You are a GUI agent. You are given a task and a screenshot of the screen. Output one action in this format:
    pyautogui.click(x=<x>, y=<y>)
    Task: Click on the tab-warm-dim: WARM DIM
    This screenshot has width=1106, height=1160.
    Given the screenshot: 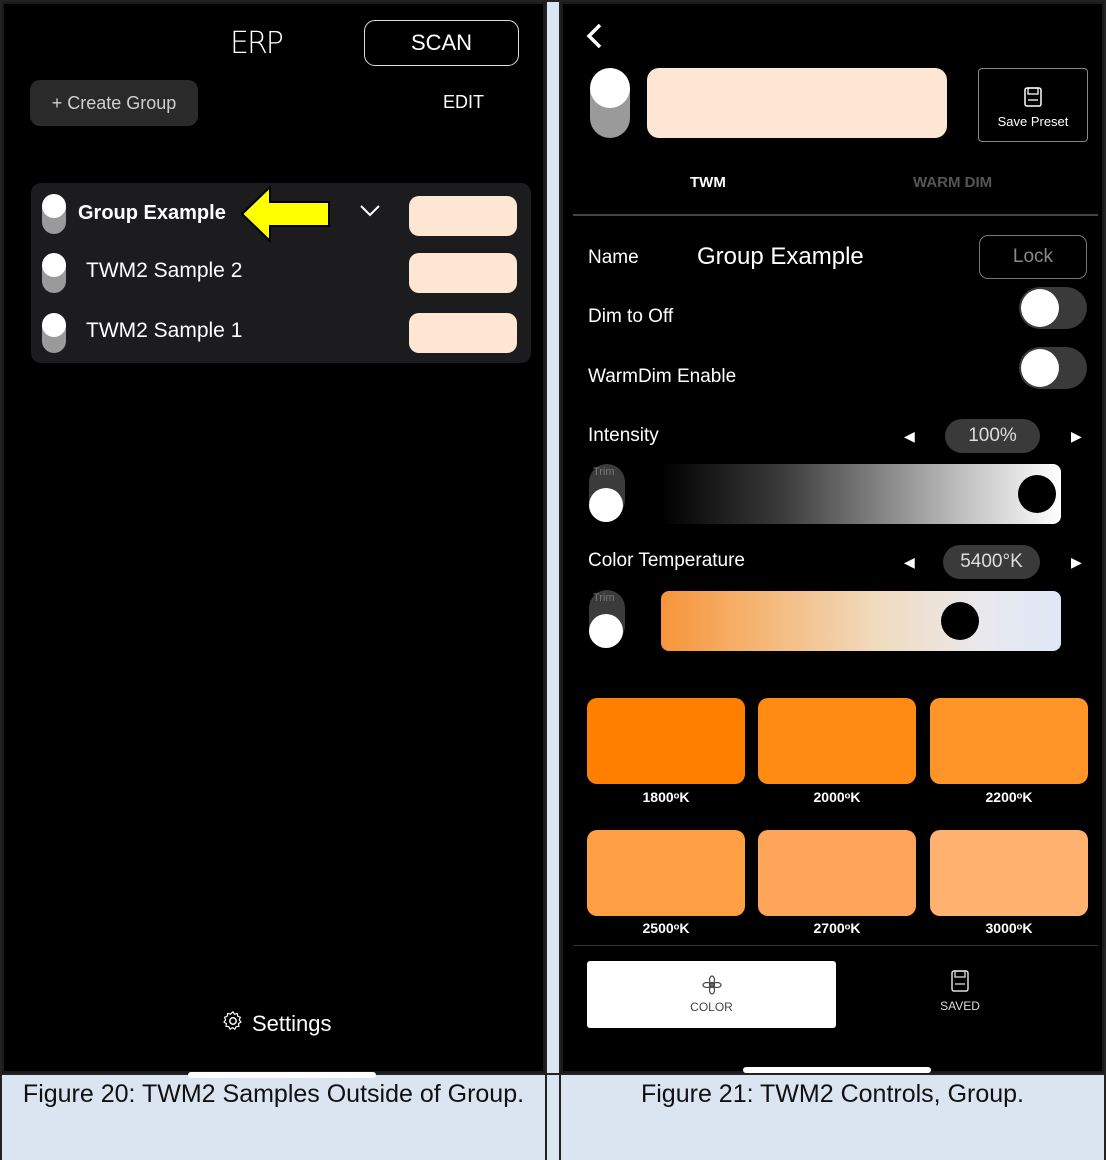 What is the action you would take?
    pyautogui.click(x=952, y=182)
    